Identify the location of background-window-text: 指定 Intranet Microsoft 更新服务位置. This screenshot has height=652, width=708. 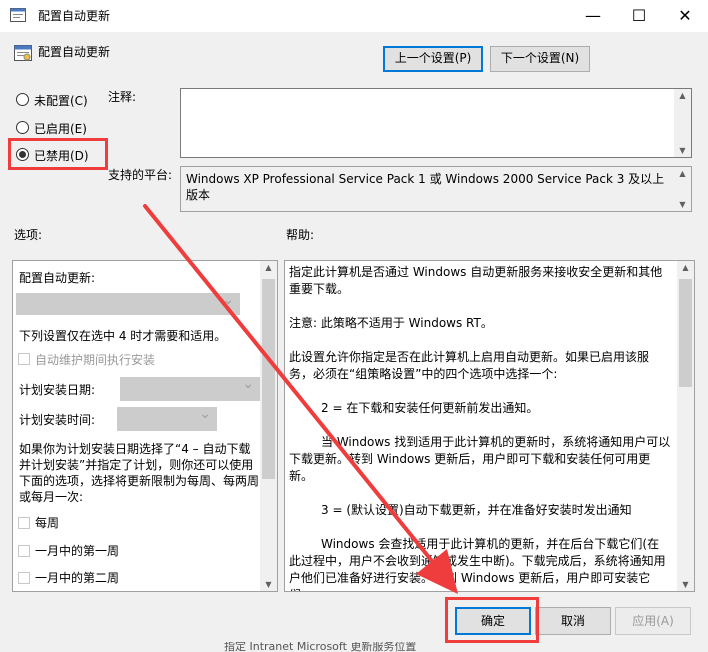
(320, 647).